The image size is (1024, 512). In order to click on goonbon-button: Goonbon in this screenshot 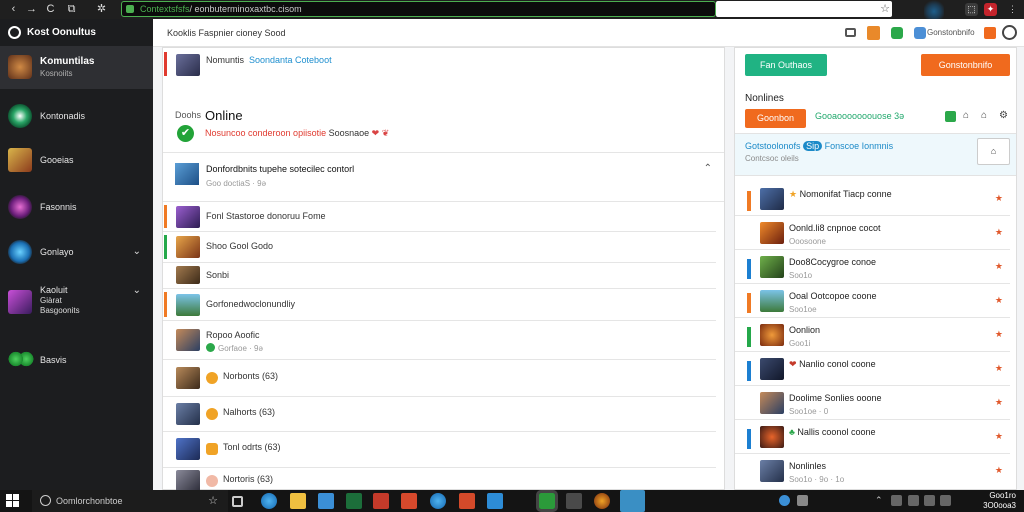, I will do `click(775, 118)`.